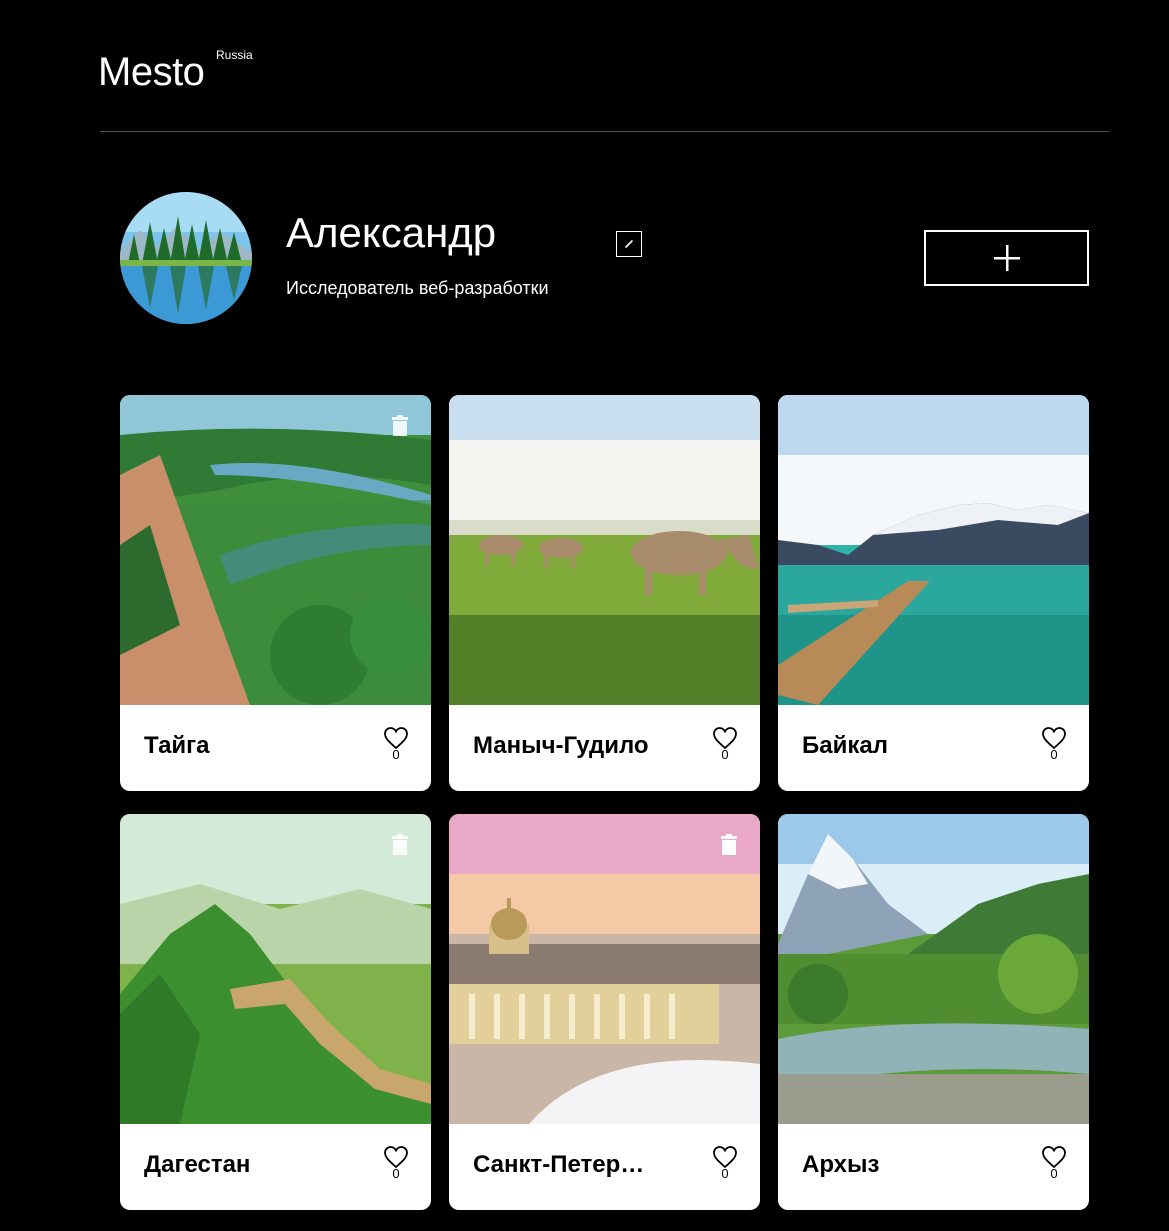  I want to click on place-card: Тайга 0, so click(275, 593).